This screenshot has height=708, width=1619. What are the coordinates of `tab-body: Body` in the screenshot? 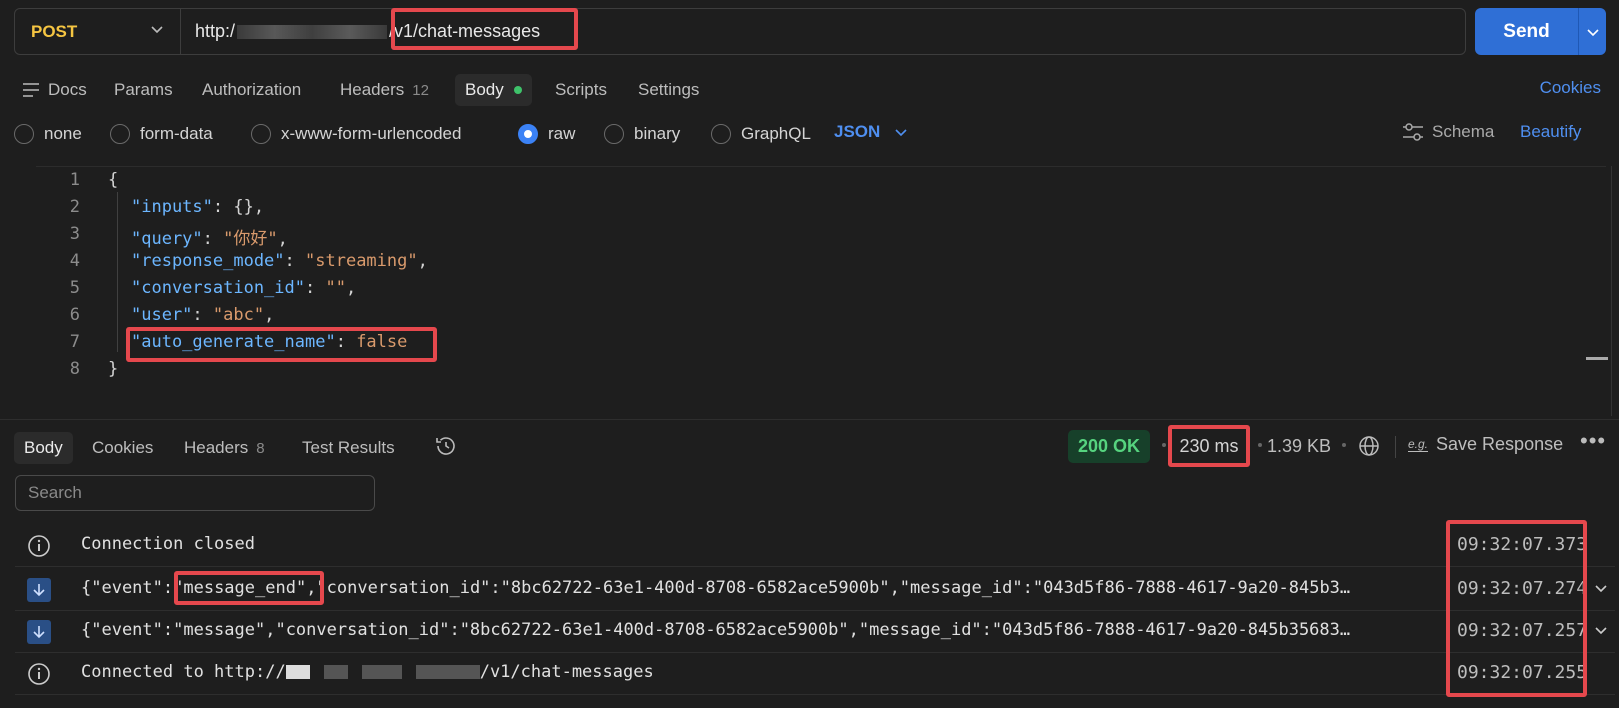 It's located at (493, 90).